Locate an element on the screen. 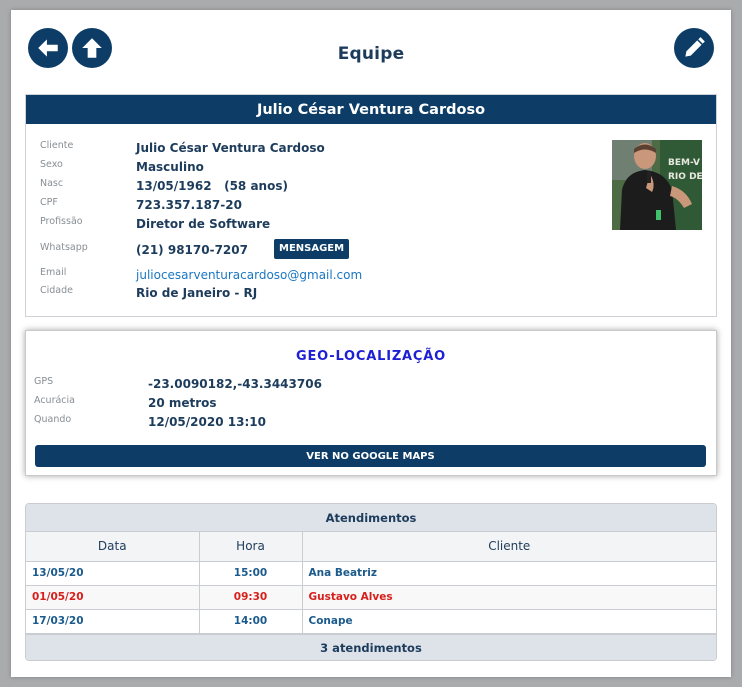  person-photo-icon: BEM-V RIO DE is located at coordinates (657, 185).